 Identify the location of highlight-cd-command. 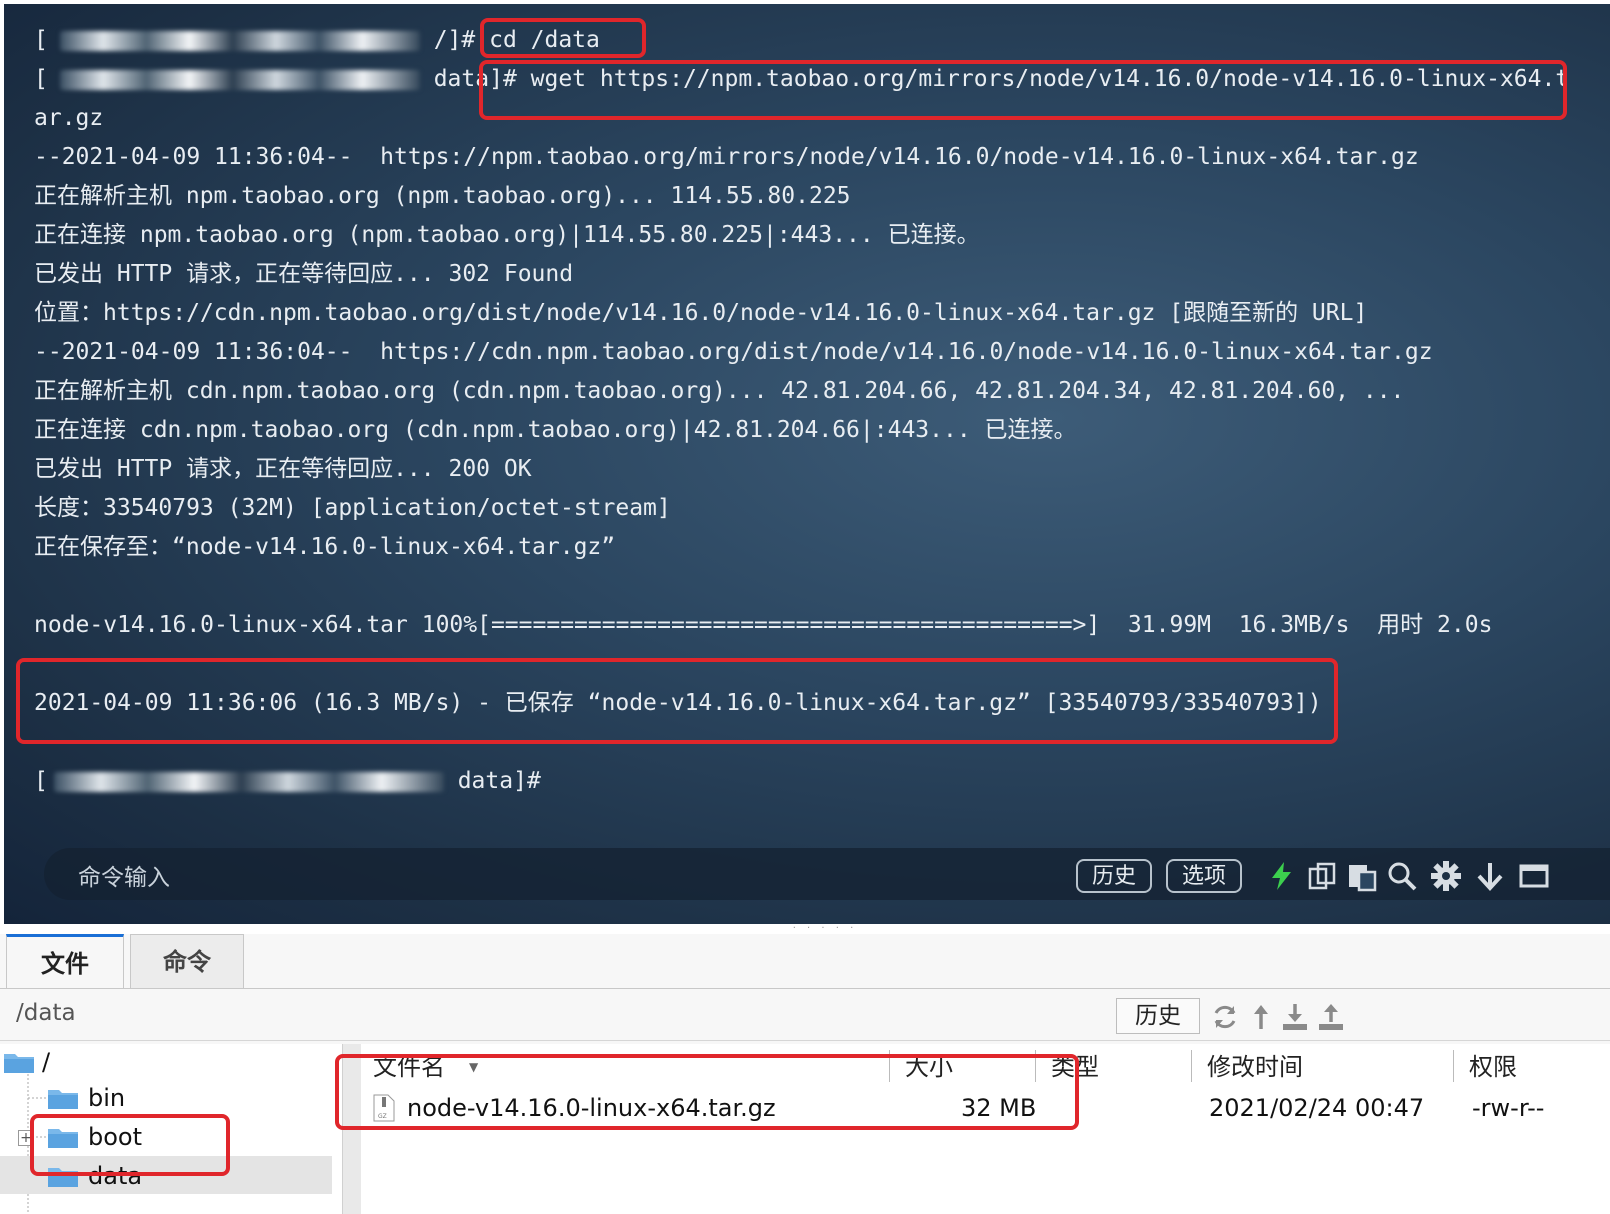
(563, 38).